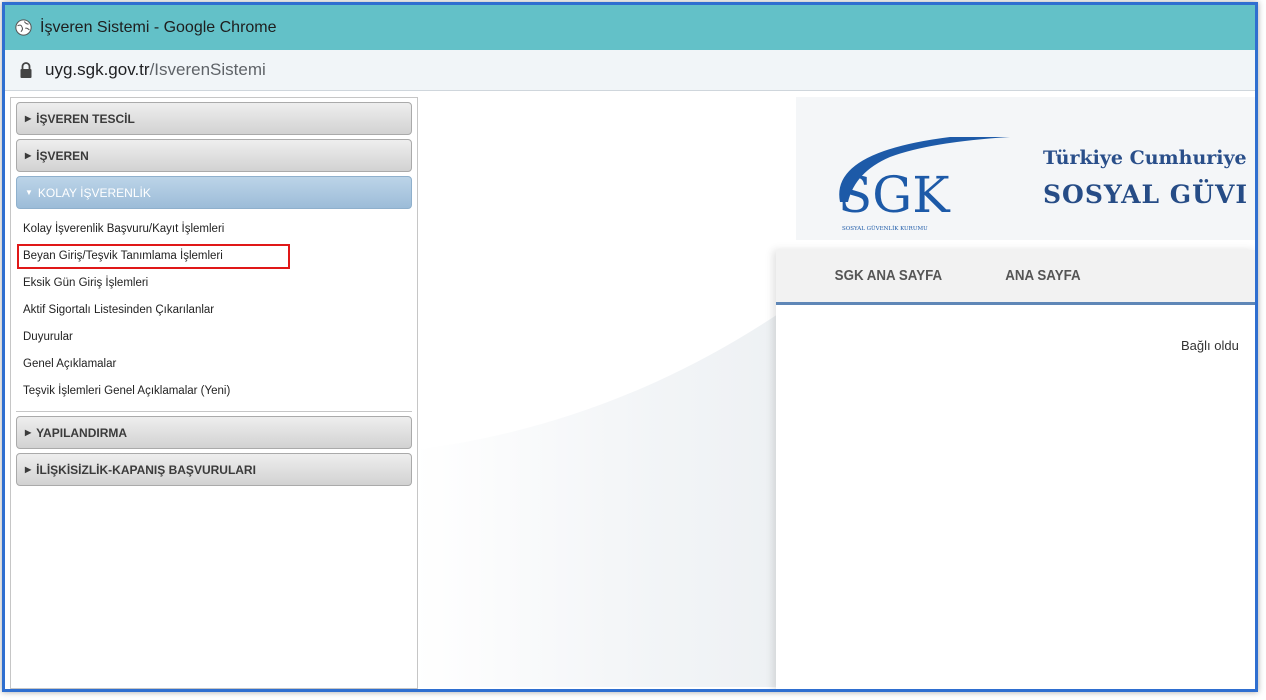 This screenshot has height=700, width=1266. I want to click on accordion-kolay-isverenlik: ▼ KOLAY İŞVERENLİK, so click(214, 192).